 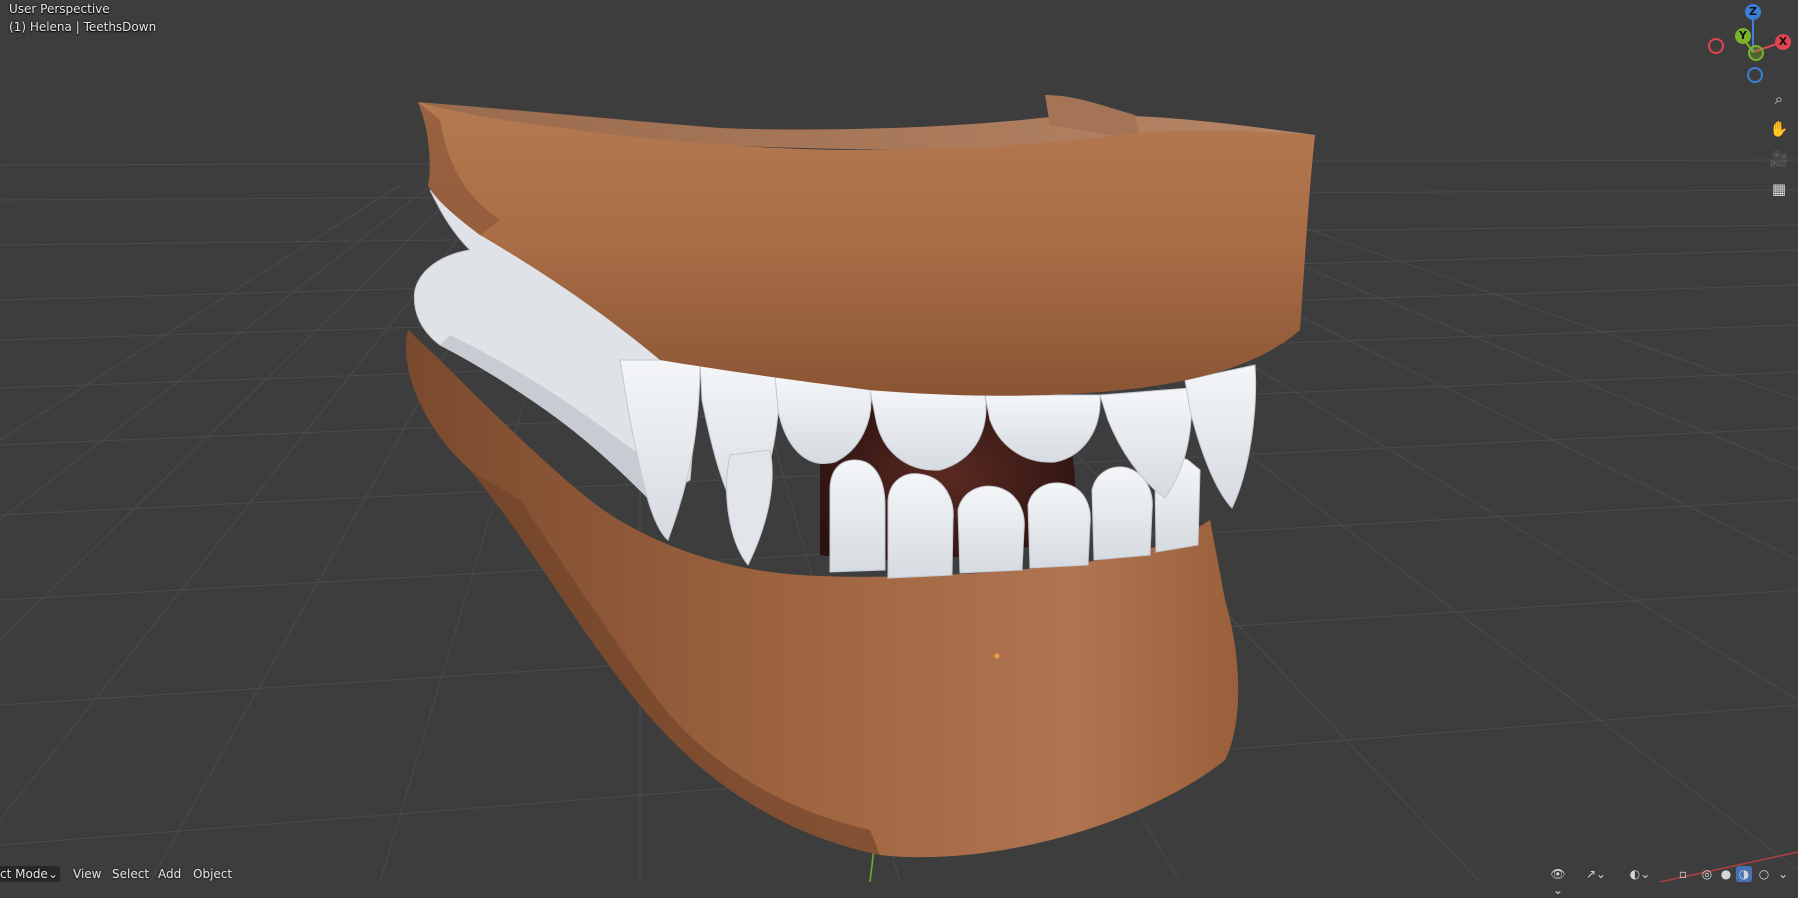 I want to click on active-object-label: (1) Helena | TeethsDown, so click(x=83, y=27).